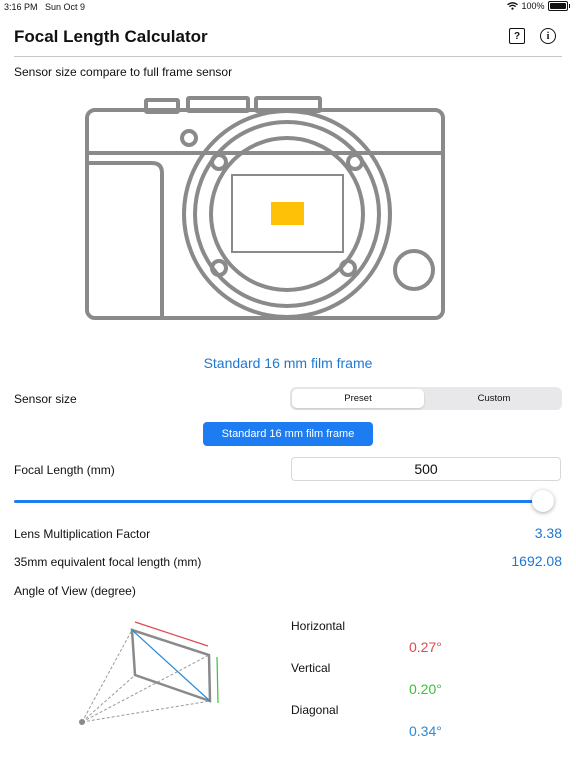 The height and width of the screenshot is (768, 576). Describe the element at coordinates (426, 469) in the screenshot. I see `focal-length-input: 500` at that location.